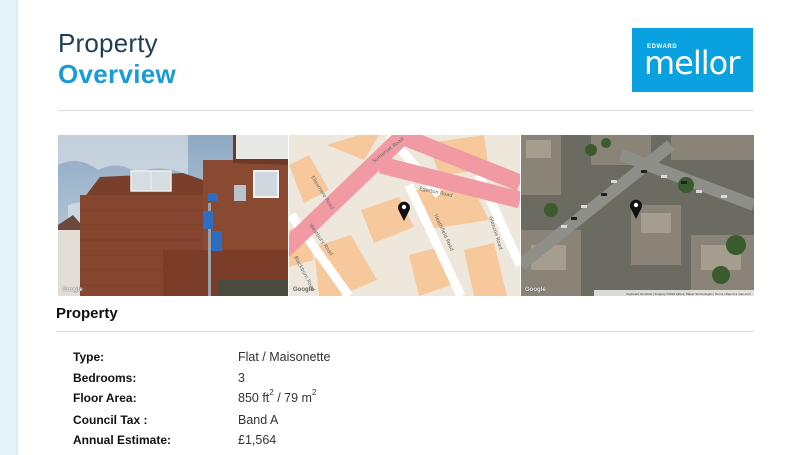  I want to click on section-heading-property: Property, so click(87, 313).